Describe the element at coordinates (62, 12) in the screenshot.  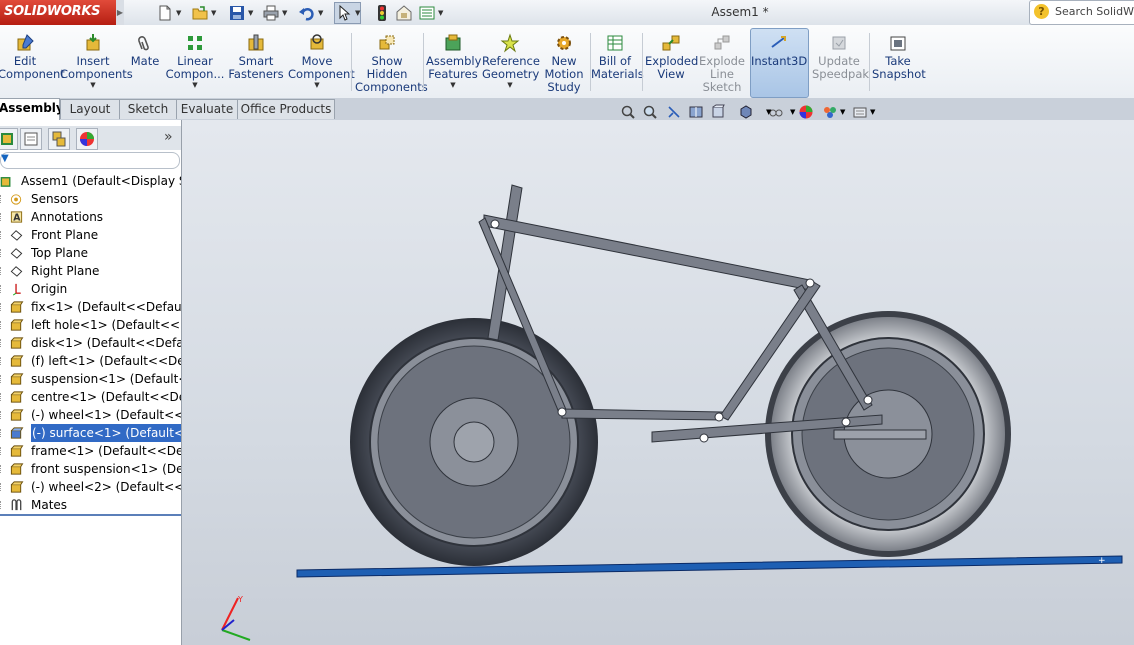
I see `solidworks-logo: SOLIDWORKS ▶` at that location.